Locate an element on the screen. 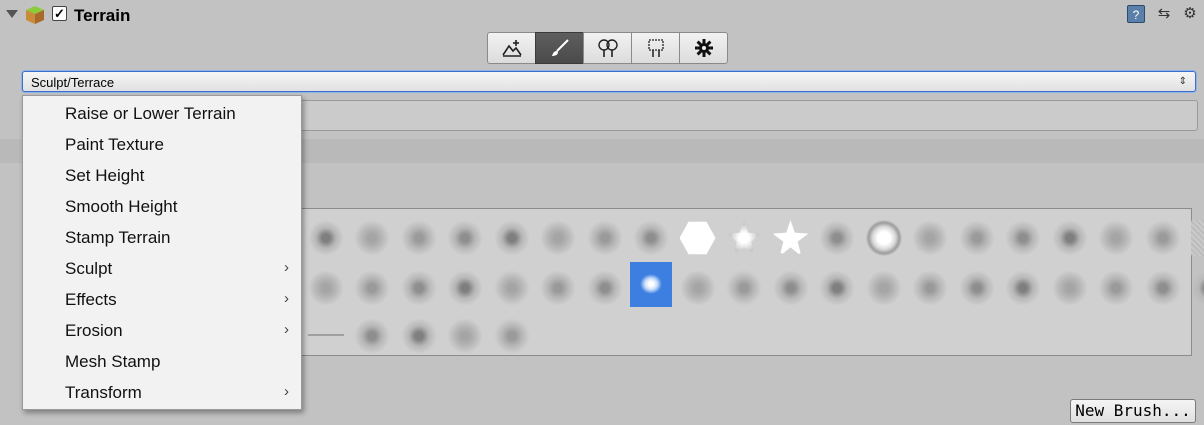 The width and height of the screenshot is (1204, 425). create-neighbor-terrains-button is located at coordinates (511, 48).